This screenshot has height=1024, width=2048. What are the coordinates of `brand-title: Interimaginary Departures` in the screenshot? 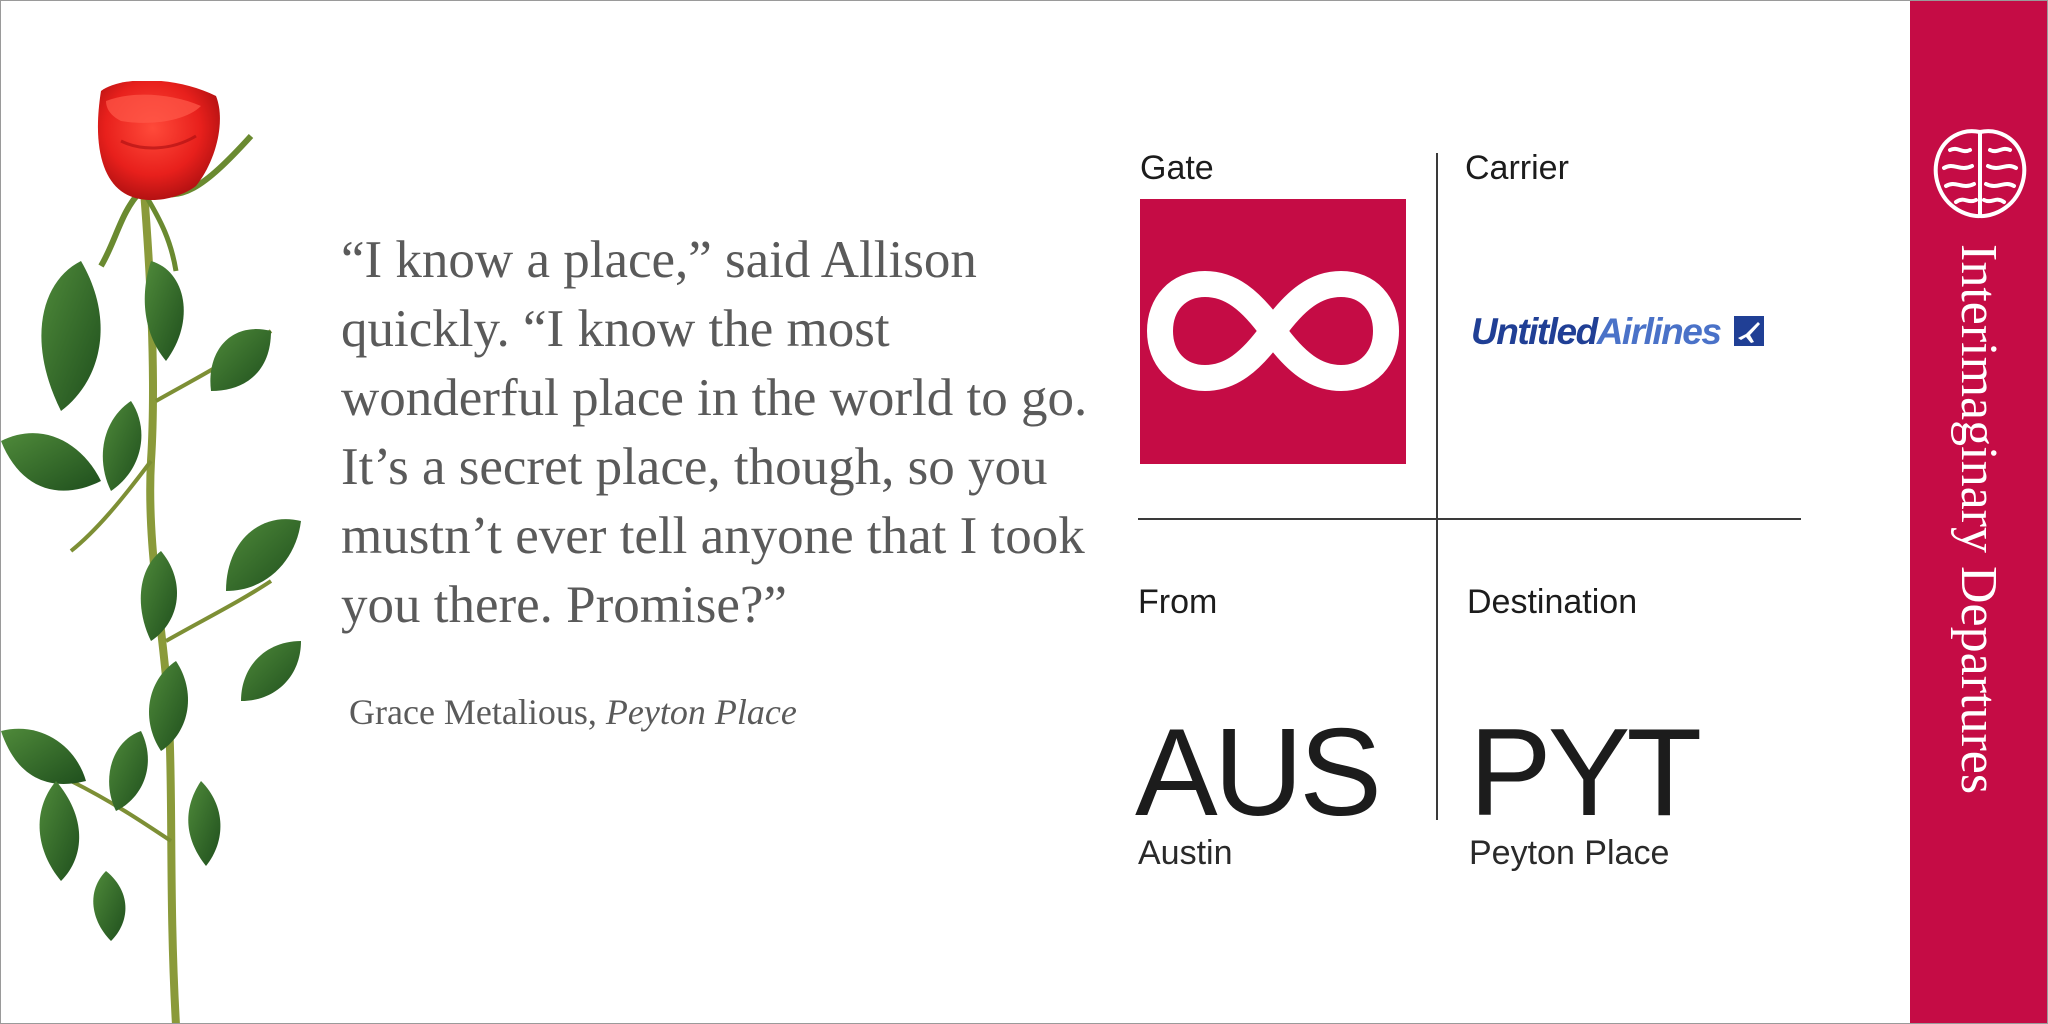 It's located at (1978, 519).